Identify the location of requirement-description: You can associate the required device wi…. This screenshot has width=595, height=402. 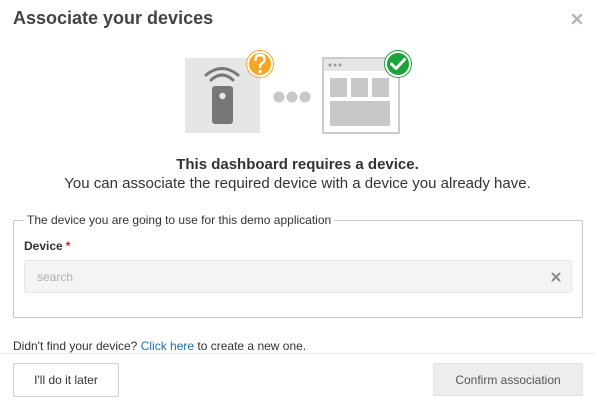
(297, 183).